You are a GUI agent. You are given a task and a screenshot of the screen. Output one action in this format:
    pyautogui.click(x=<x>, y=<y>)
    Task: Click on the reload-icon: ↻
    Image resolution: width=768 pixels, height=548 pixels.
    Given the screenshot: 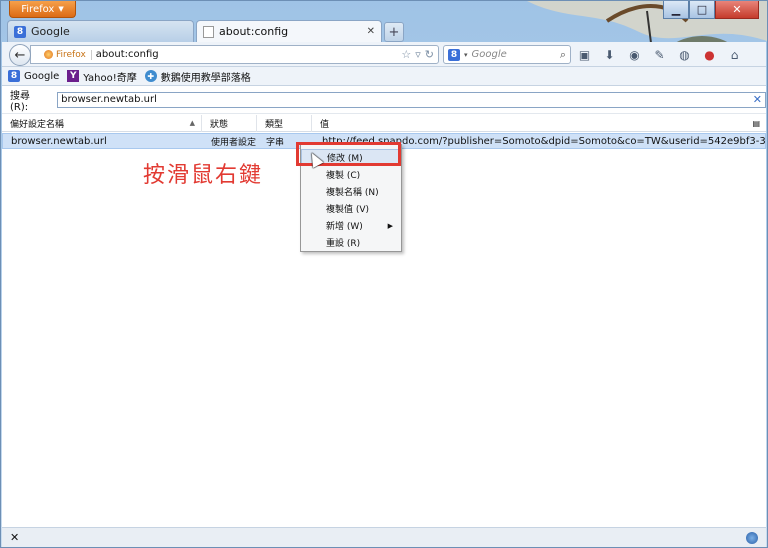 What is the action you would take?
    pyautogui.click(x=429, y=54)
    